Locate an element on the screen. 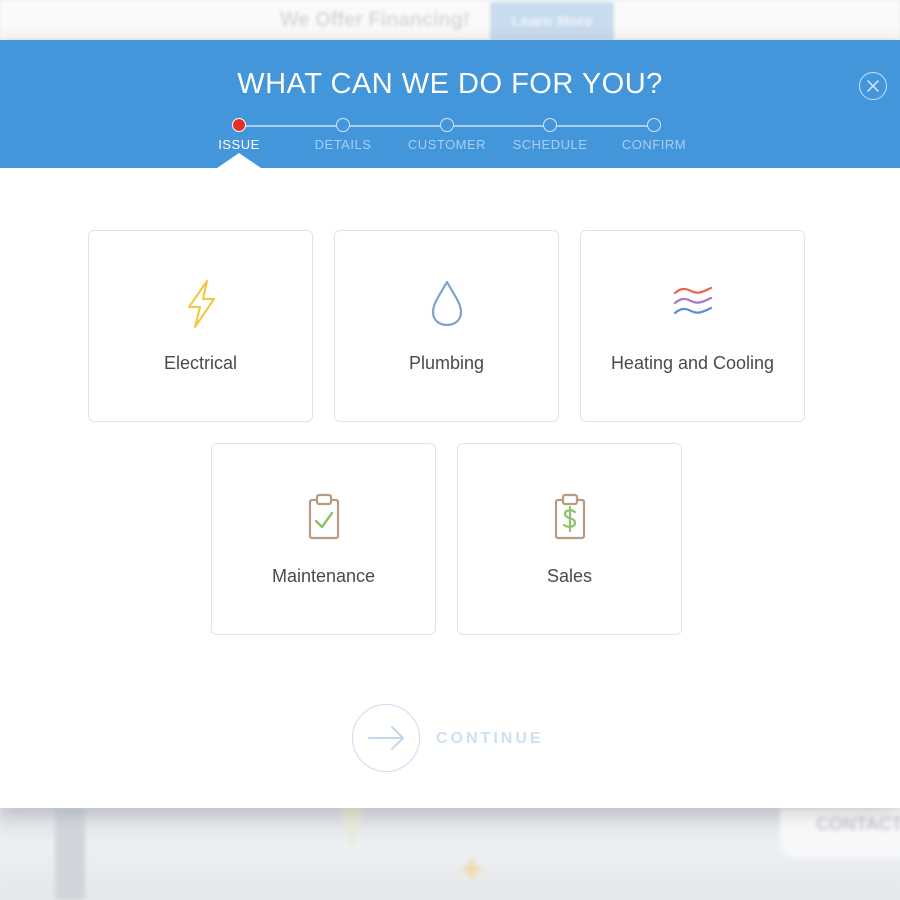 This screenshot has width=900, height=900. arrow-right-icon is located at coordinates (386, 738).